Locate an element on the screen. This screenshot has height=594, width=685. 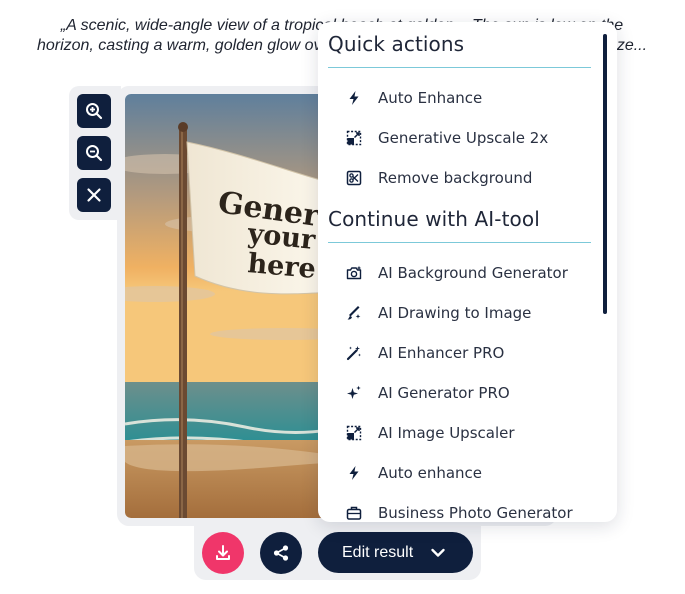
zoom-out-button is located at coordinates (94, 153).